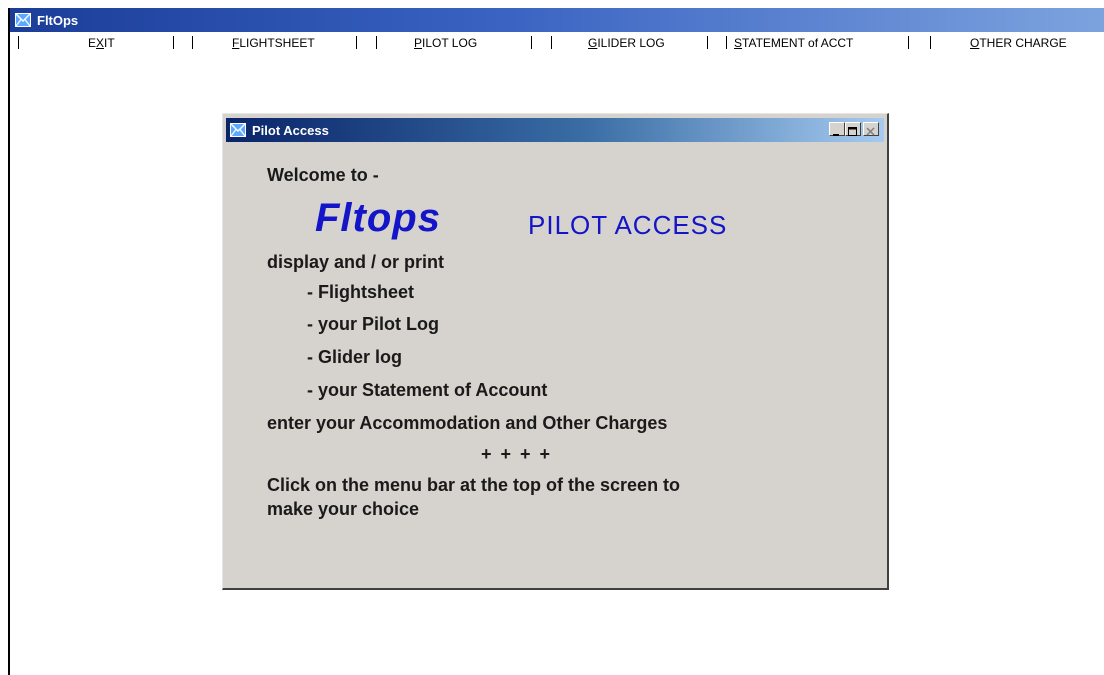 The width and height of the screenshot is (1104, 675). Describe the element at coordinates (450, 43) in the screenshot. I see `menu-pilot-log-label-post: ILOT LOG` at that location.